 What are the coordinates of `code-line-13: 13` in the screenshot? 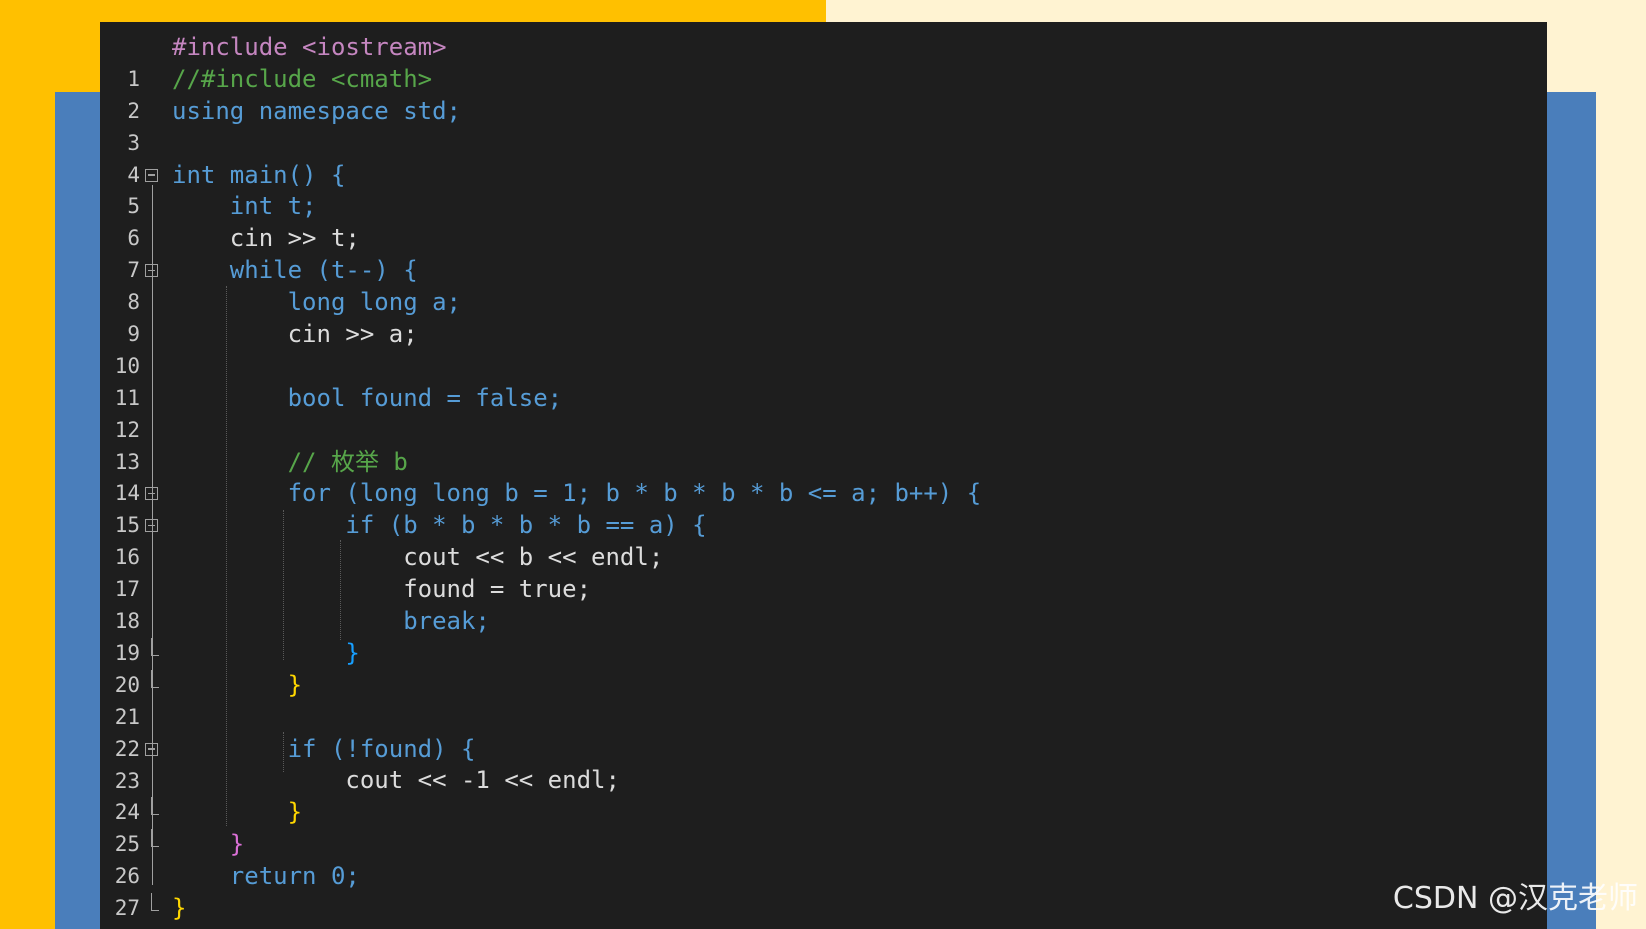 It's located at (823, 444).